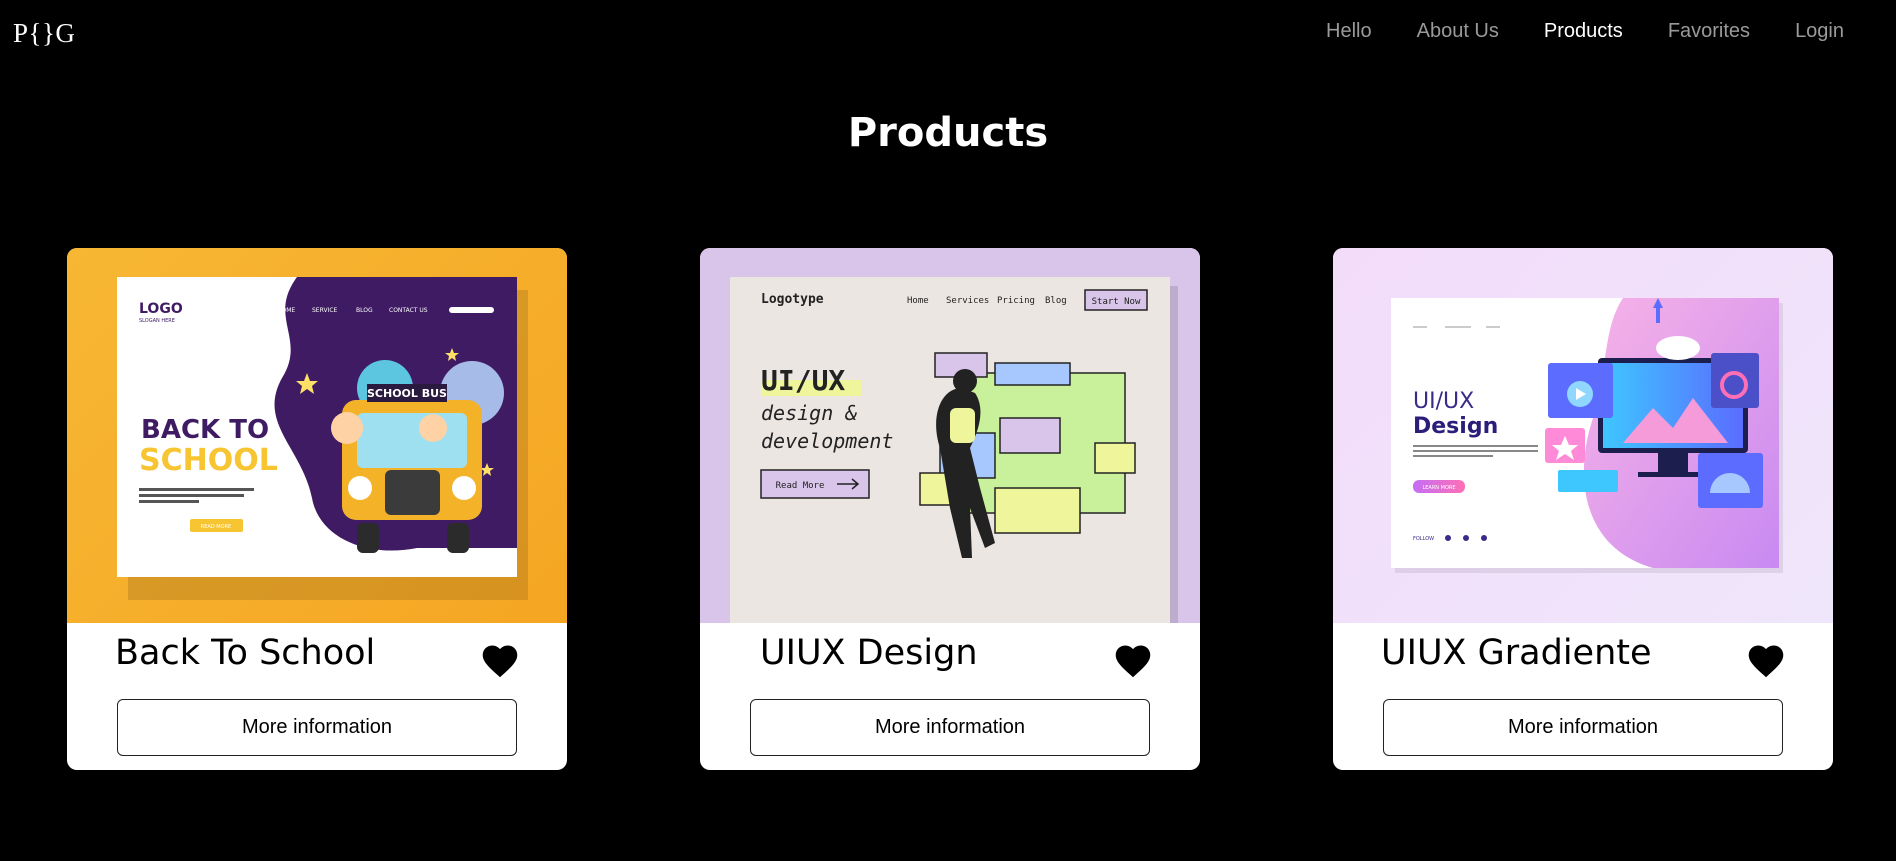  Describe the element at coordinates (364, 310) in the screenshot. I see `mock-menu-blog: BLOG` at that location.